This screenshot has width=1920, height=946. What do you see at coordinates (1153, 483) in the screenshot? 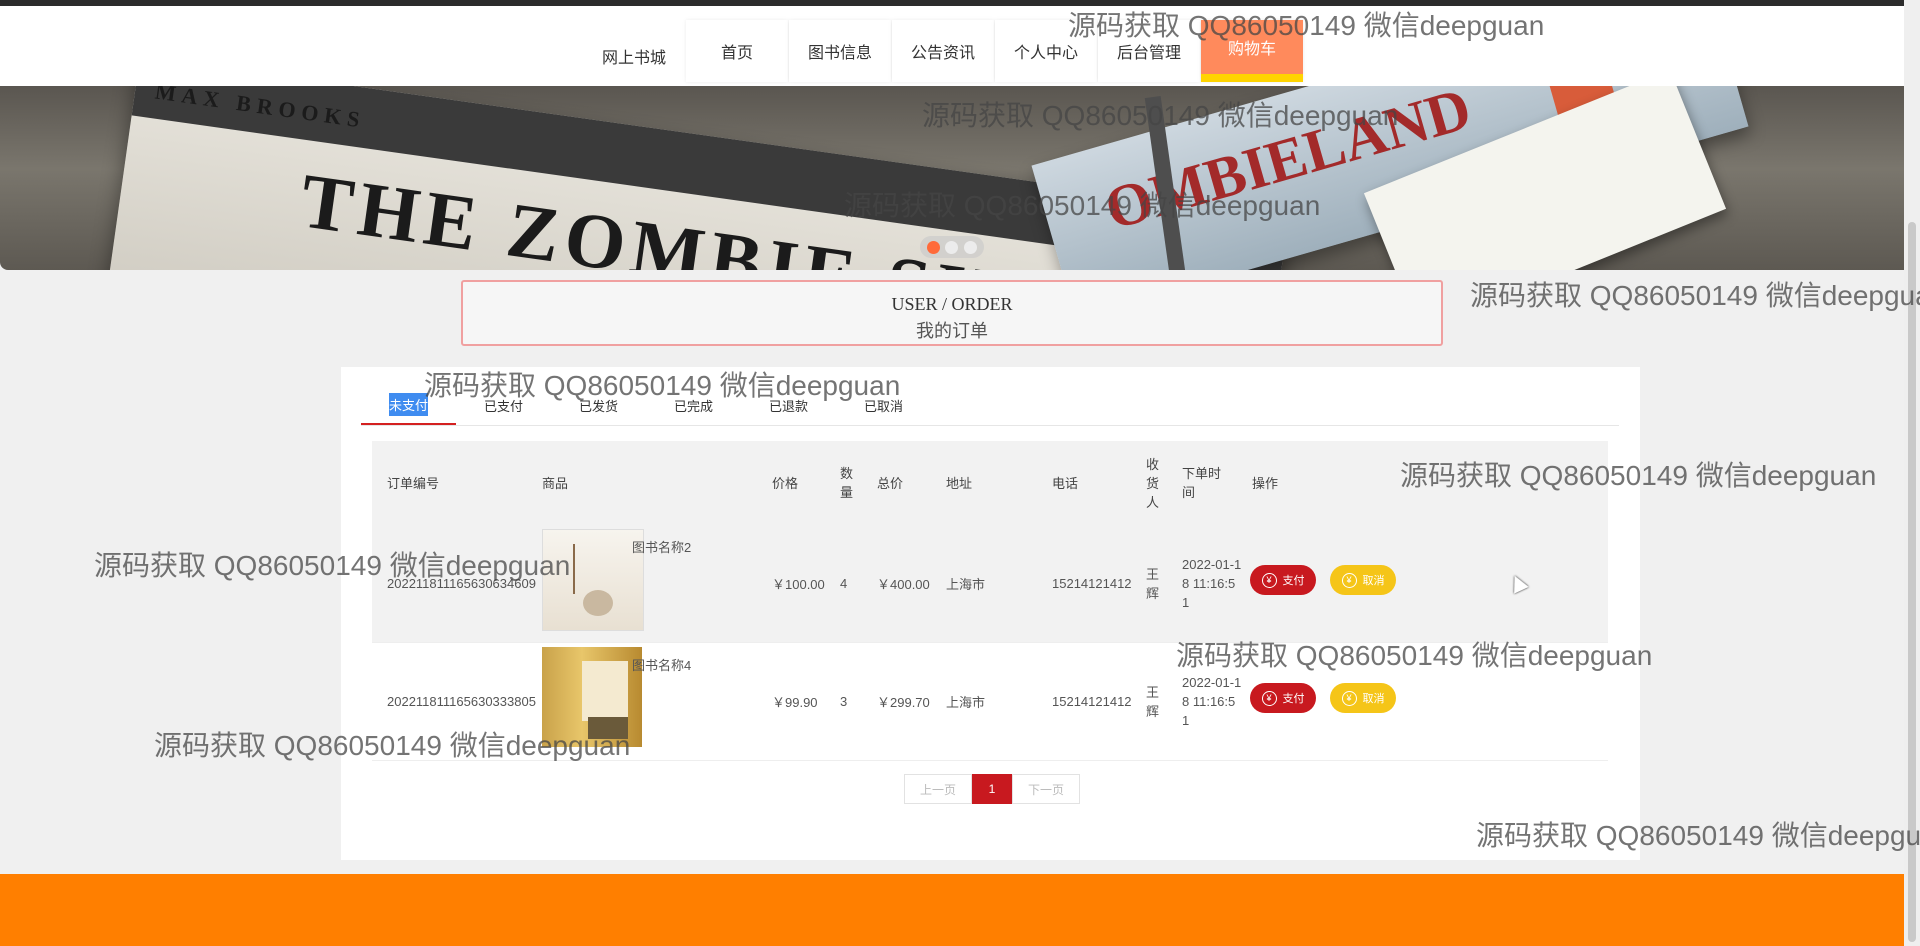
I see `th-receiver: 收货人` at bounding box center [1153, 483].